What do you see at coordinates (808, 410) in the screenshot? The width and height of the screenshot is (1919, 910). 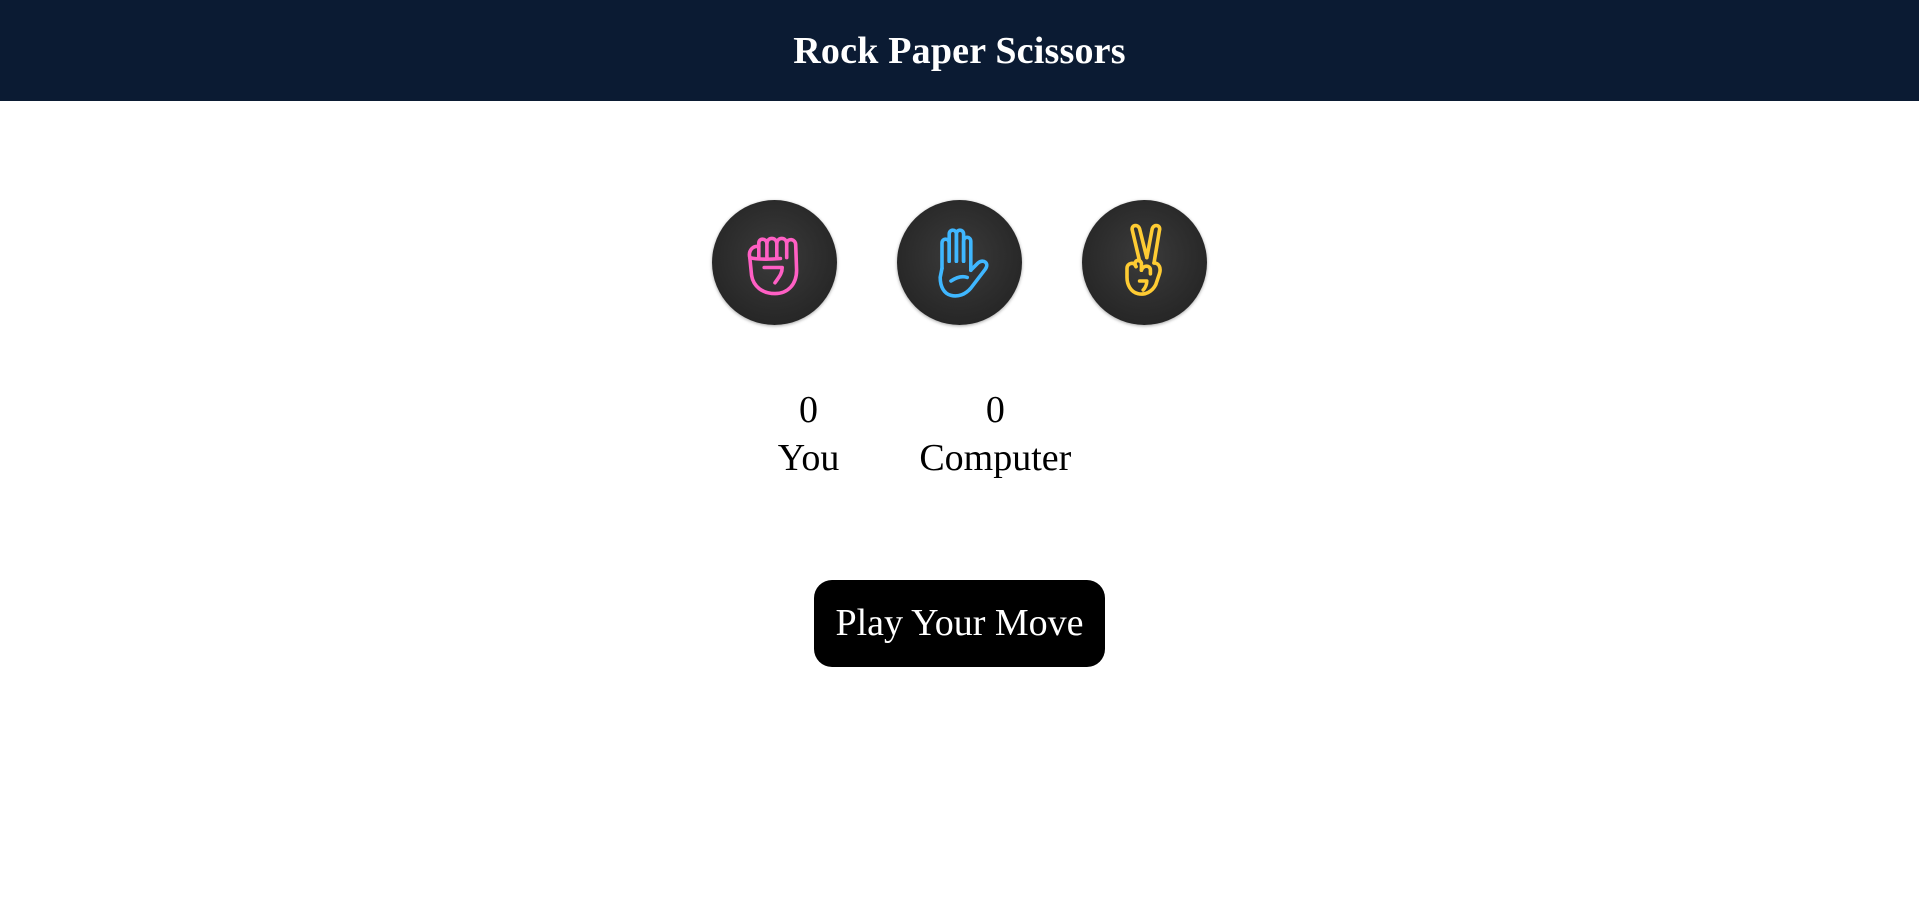 I see `user-score: 0` at bounding box center [808, 410].